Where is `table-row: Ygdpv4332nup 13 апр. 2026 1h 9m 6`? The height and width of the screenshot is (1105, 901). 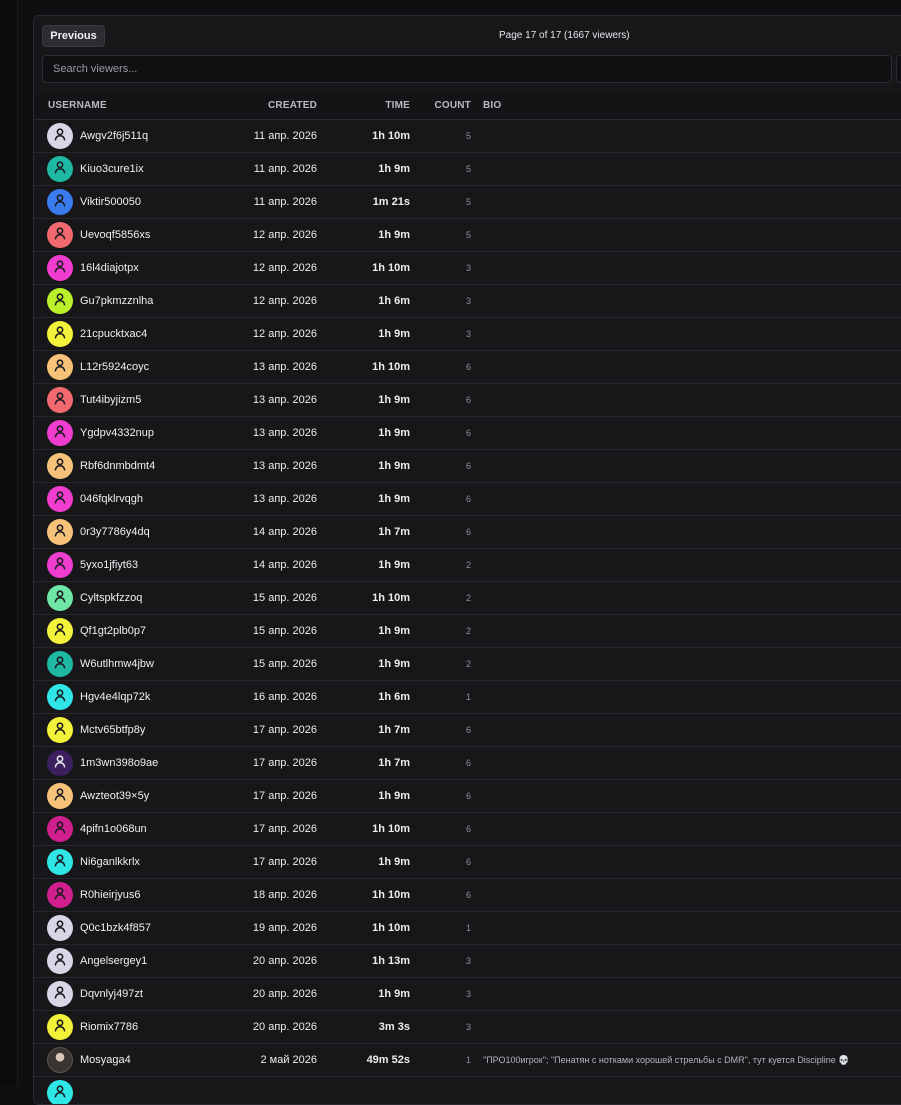 table-row: Ygdpv4332nup 13 апр. 2026 1h 9m 6 is located at coordinates (467, 433).